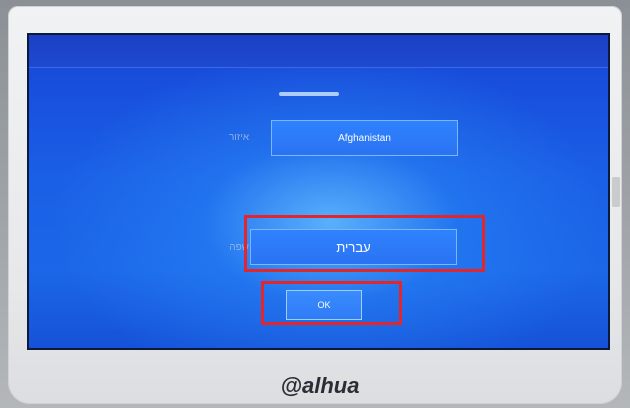 This screenshot has width=630, height=408. Describe the element at coordinates (309, 94) in the screenshot. I see `screen-title-placeholder` at that location.